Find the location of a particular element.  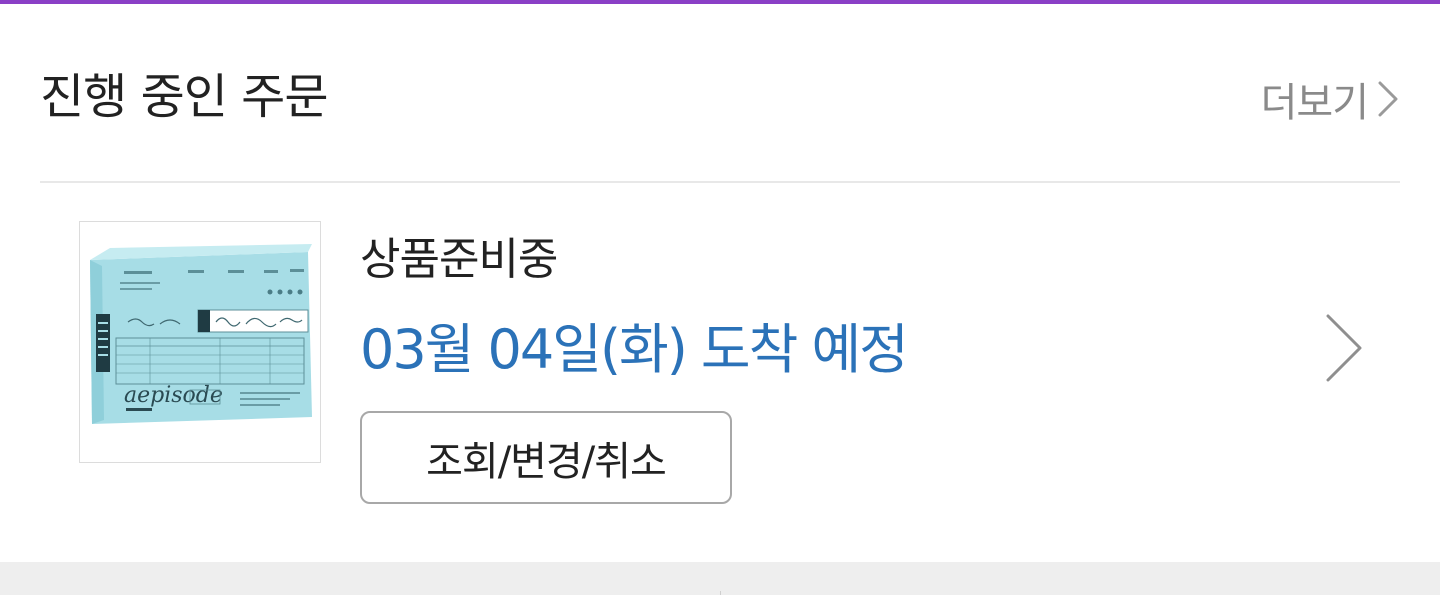

order-manage-button: 조회/변경/취소 is located at coordinates (546, 457).